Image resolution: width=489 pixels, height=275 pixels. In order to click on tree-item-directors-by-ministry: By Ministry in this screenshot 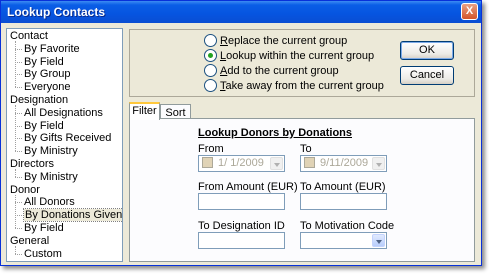, I will do `click(46, 176)`.